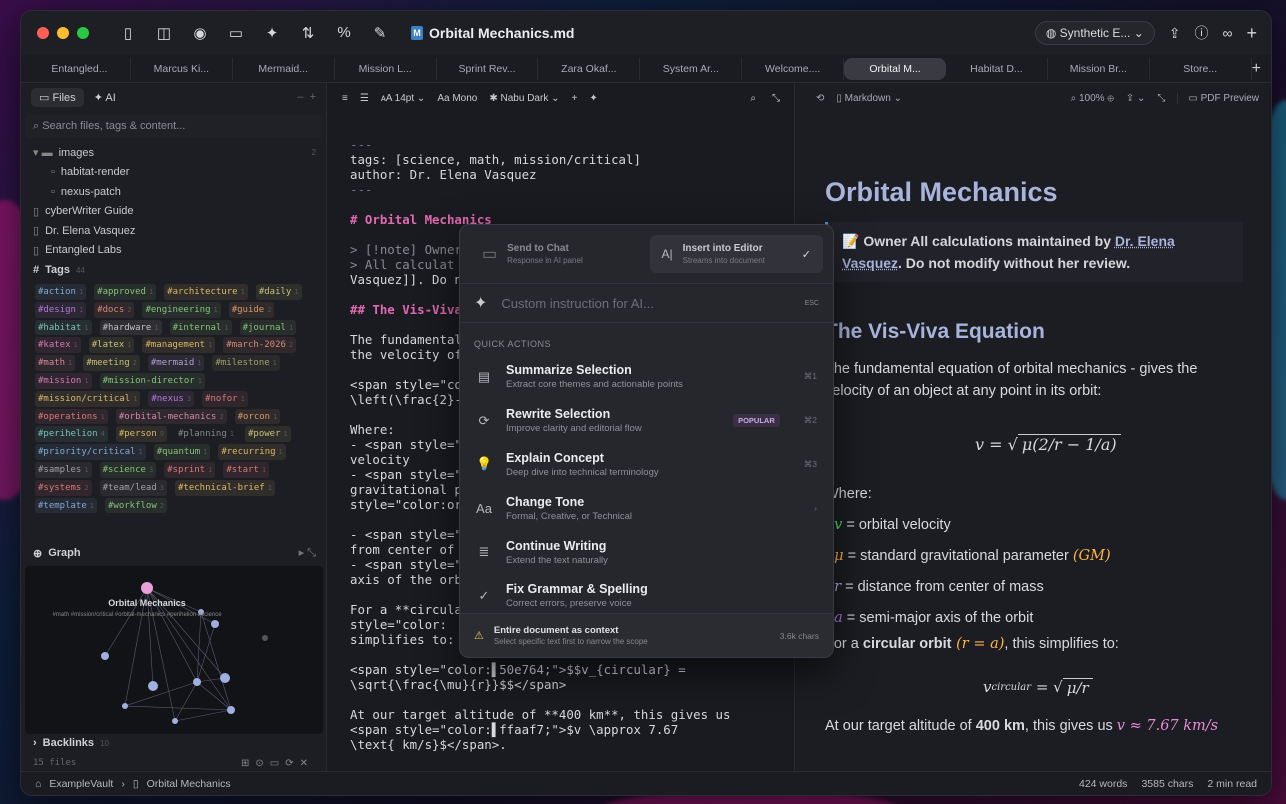  I want to click on tag-chip: #mission 1, so click(63, 380).